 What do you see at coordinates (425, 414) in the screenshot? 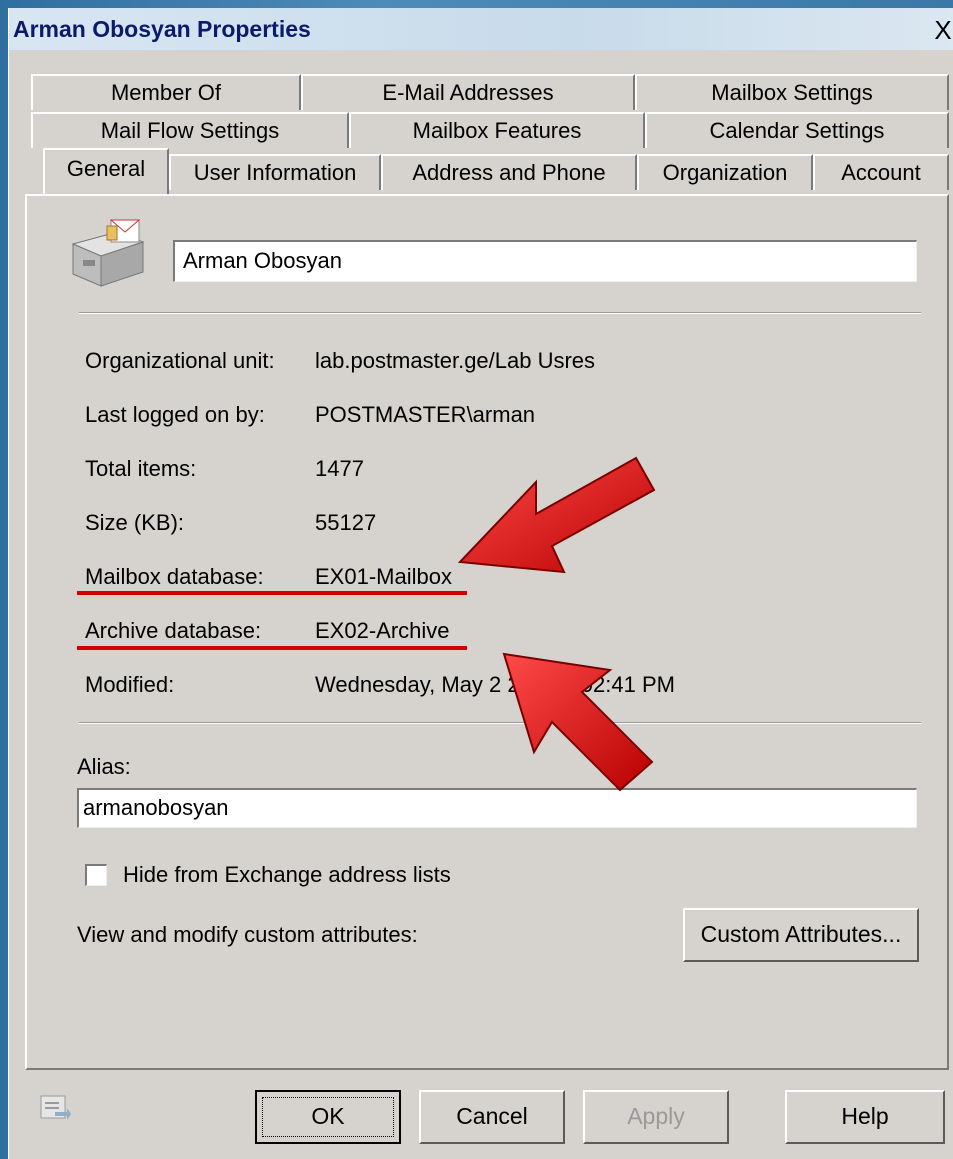
I see `last-logged-on-value: POSTMASTER\arman` at bounding box center [425, 414].